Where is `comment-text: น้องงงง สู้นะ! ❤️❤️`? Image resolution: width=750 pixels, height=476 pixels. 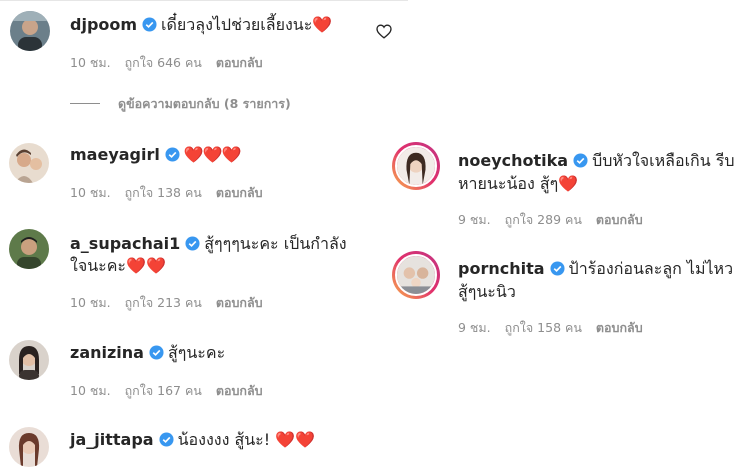 comment-text: น้องงงง สู้นะ! ❤️❤️ is located at coordinates (246, 439).